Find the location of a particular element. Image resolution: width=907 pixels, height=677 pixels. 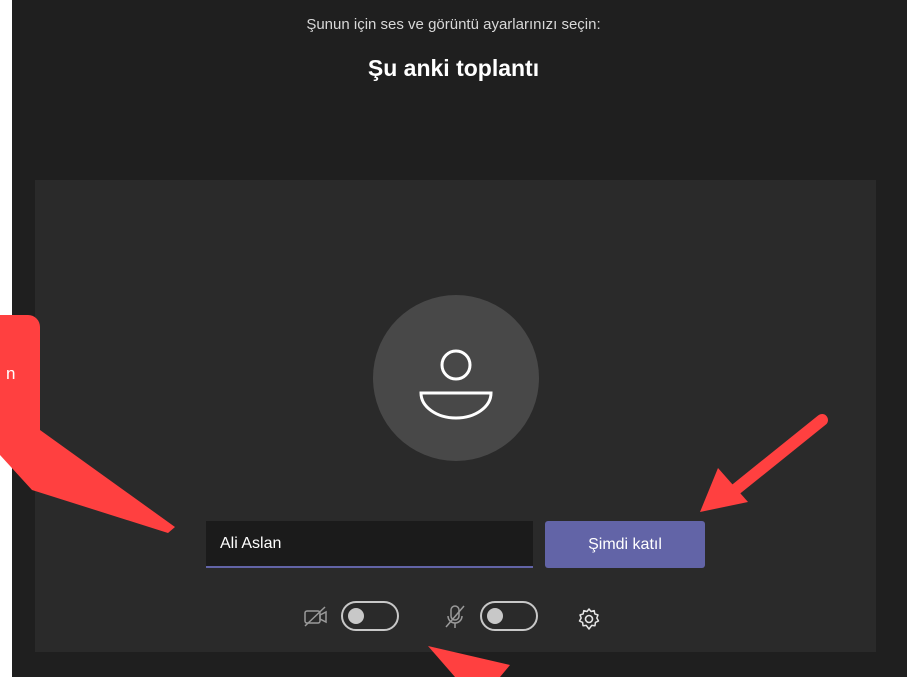

camera-toggle is located at coordinates (370, 616).